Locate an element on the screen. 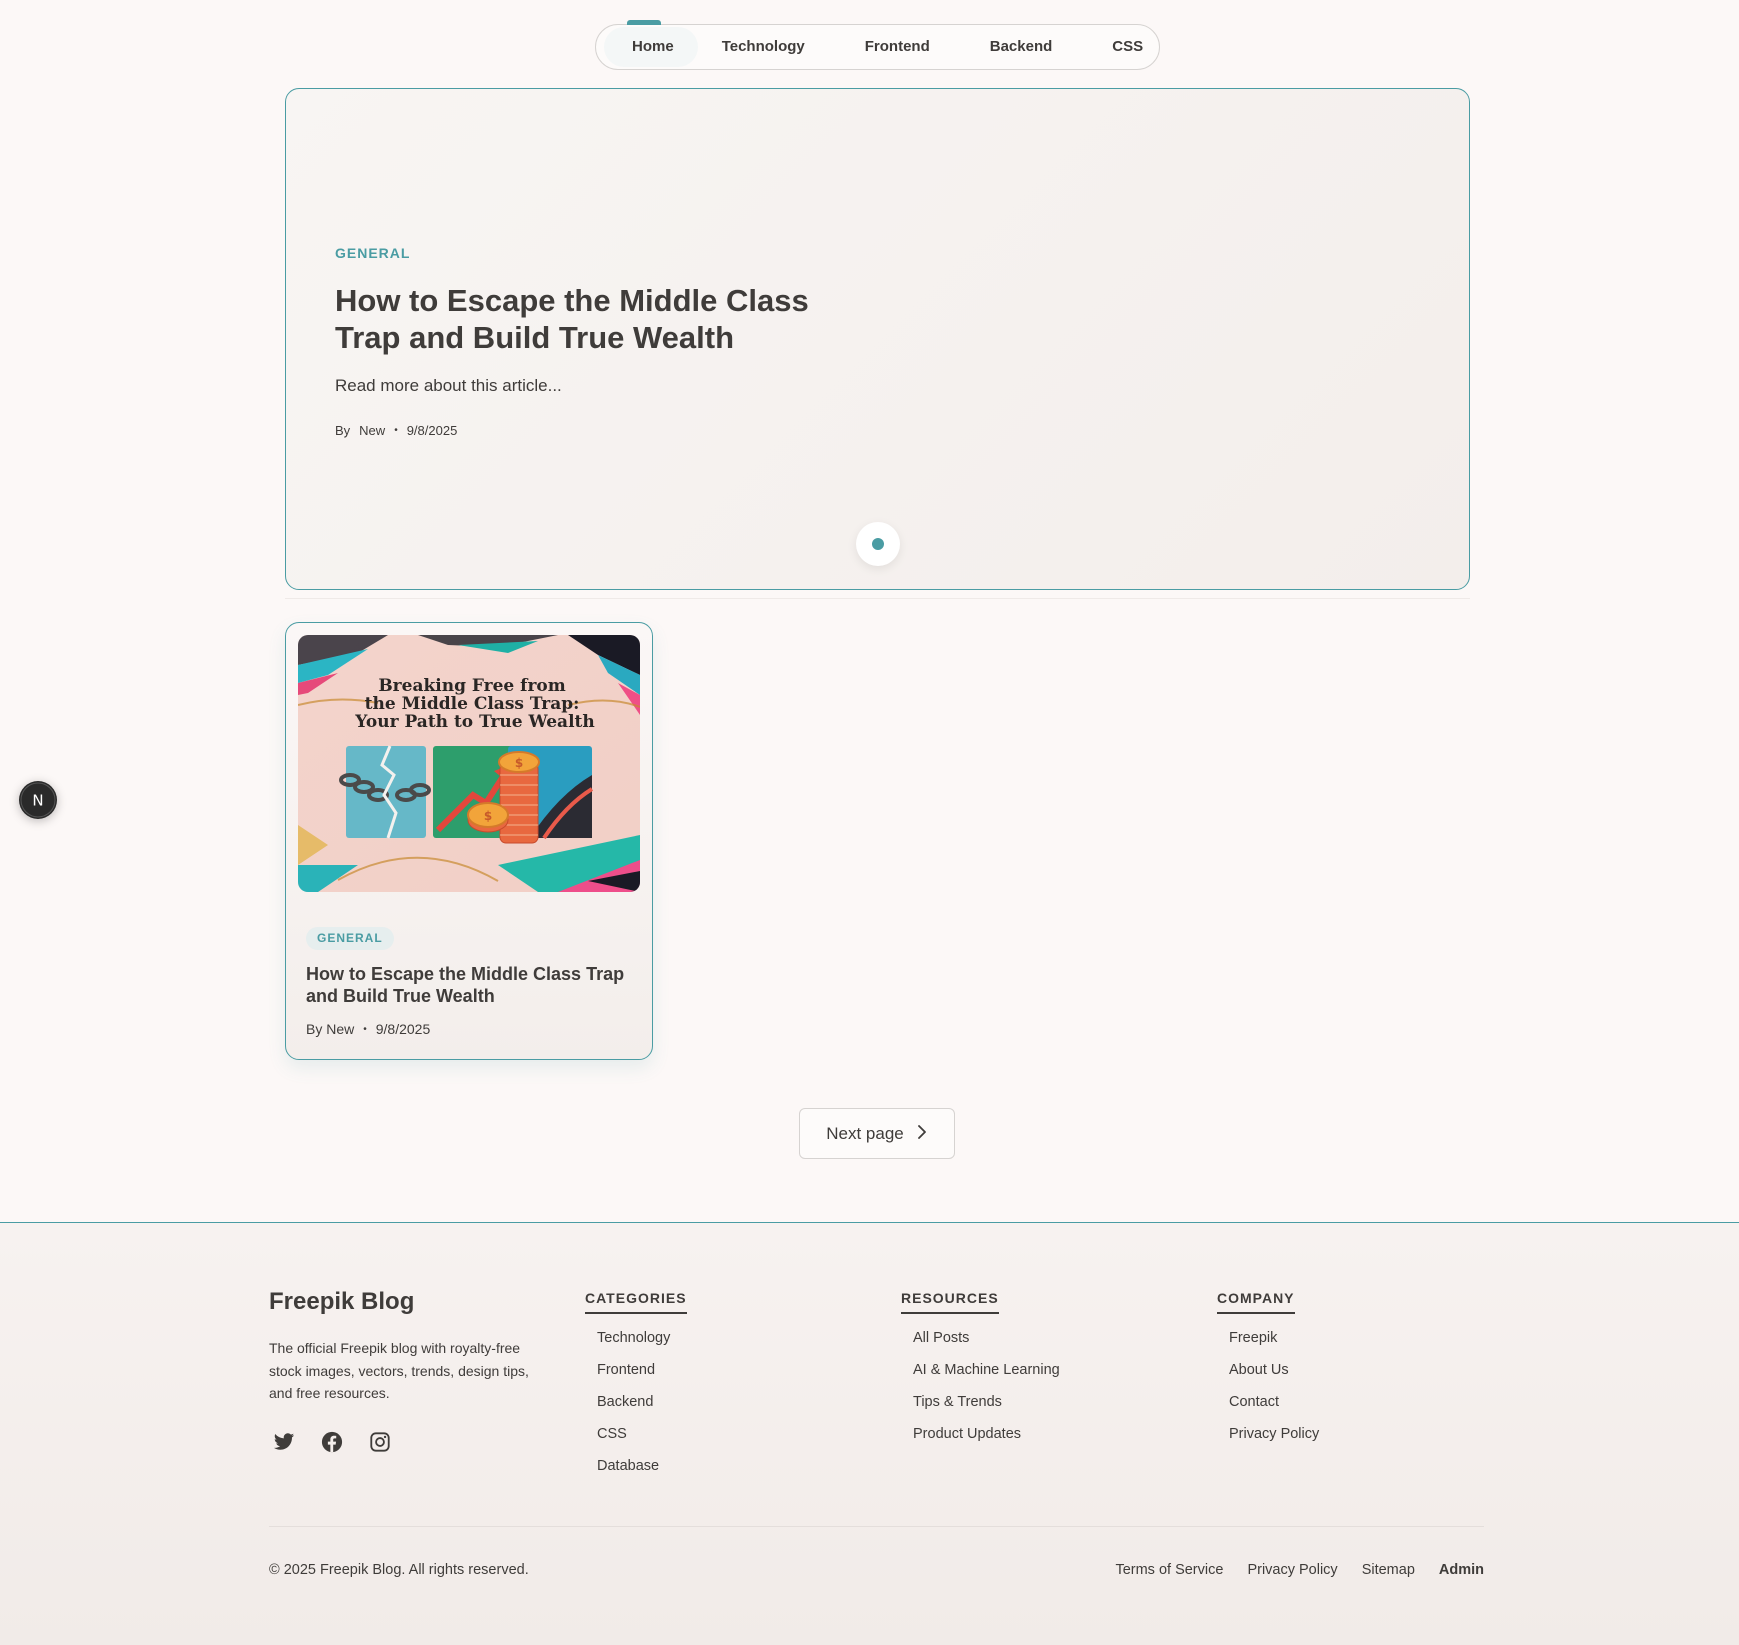 The width and height of the screenshot is (1739, 1645). facebook-icon is located at coordinates (332, 1442).